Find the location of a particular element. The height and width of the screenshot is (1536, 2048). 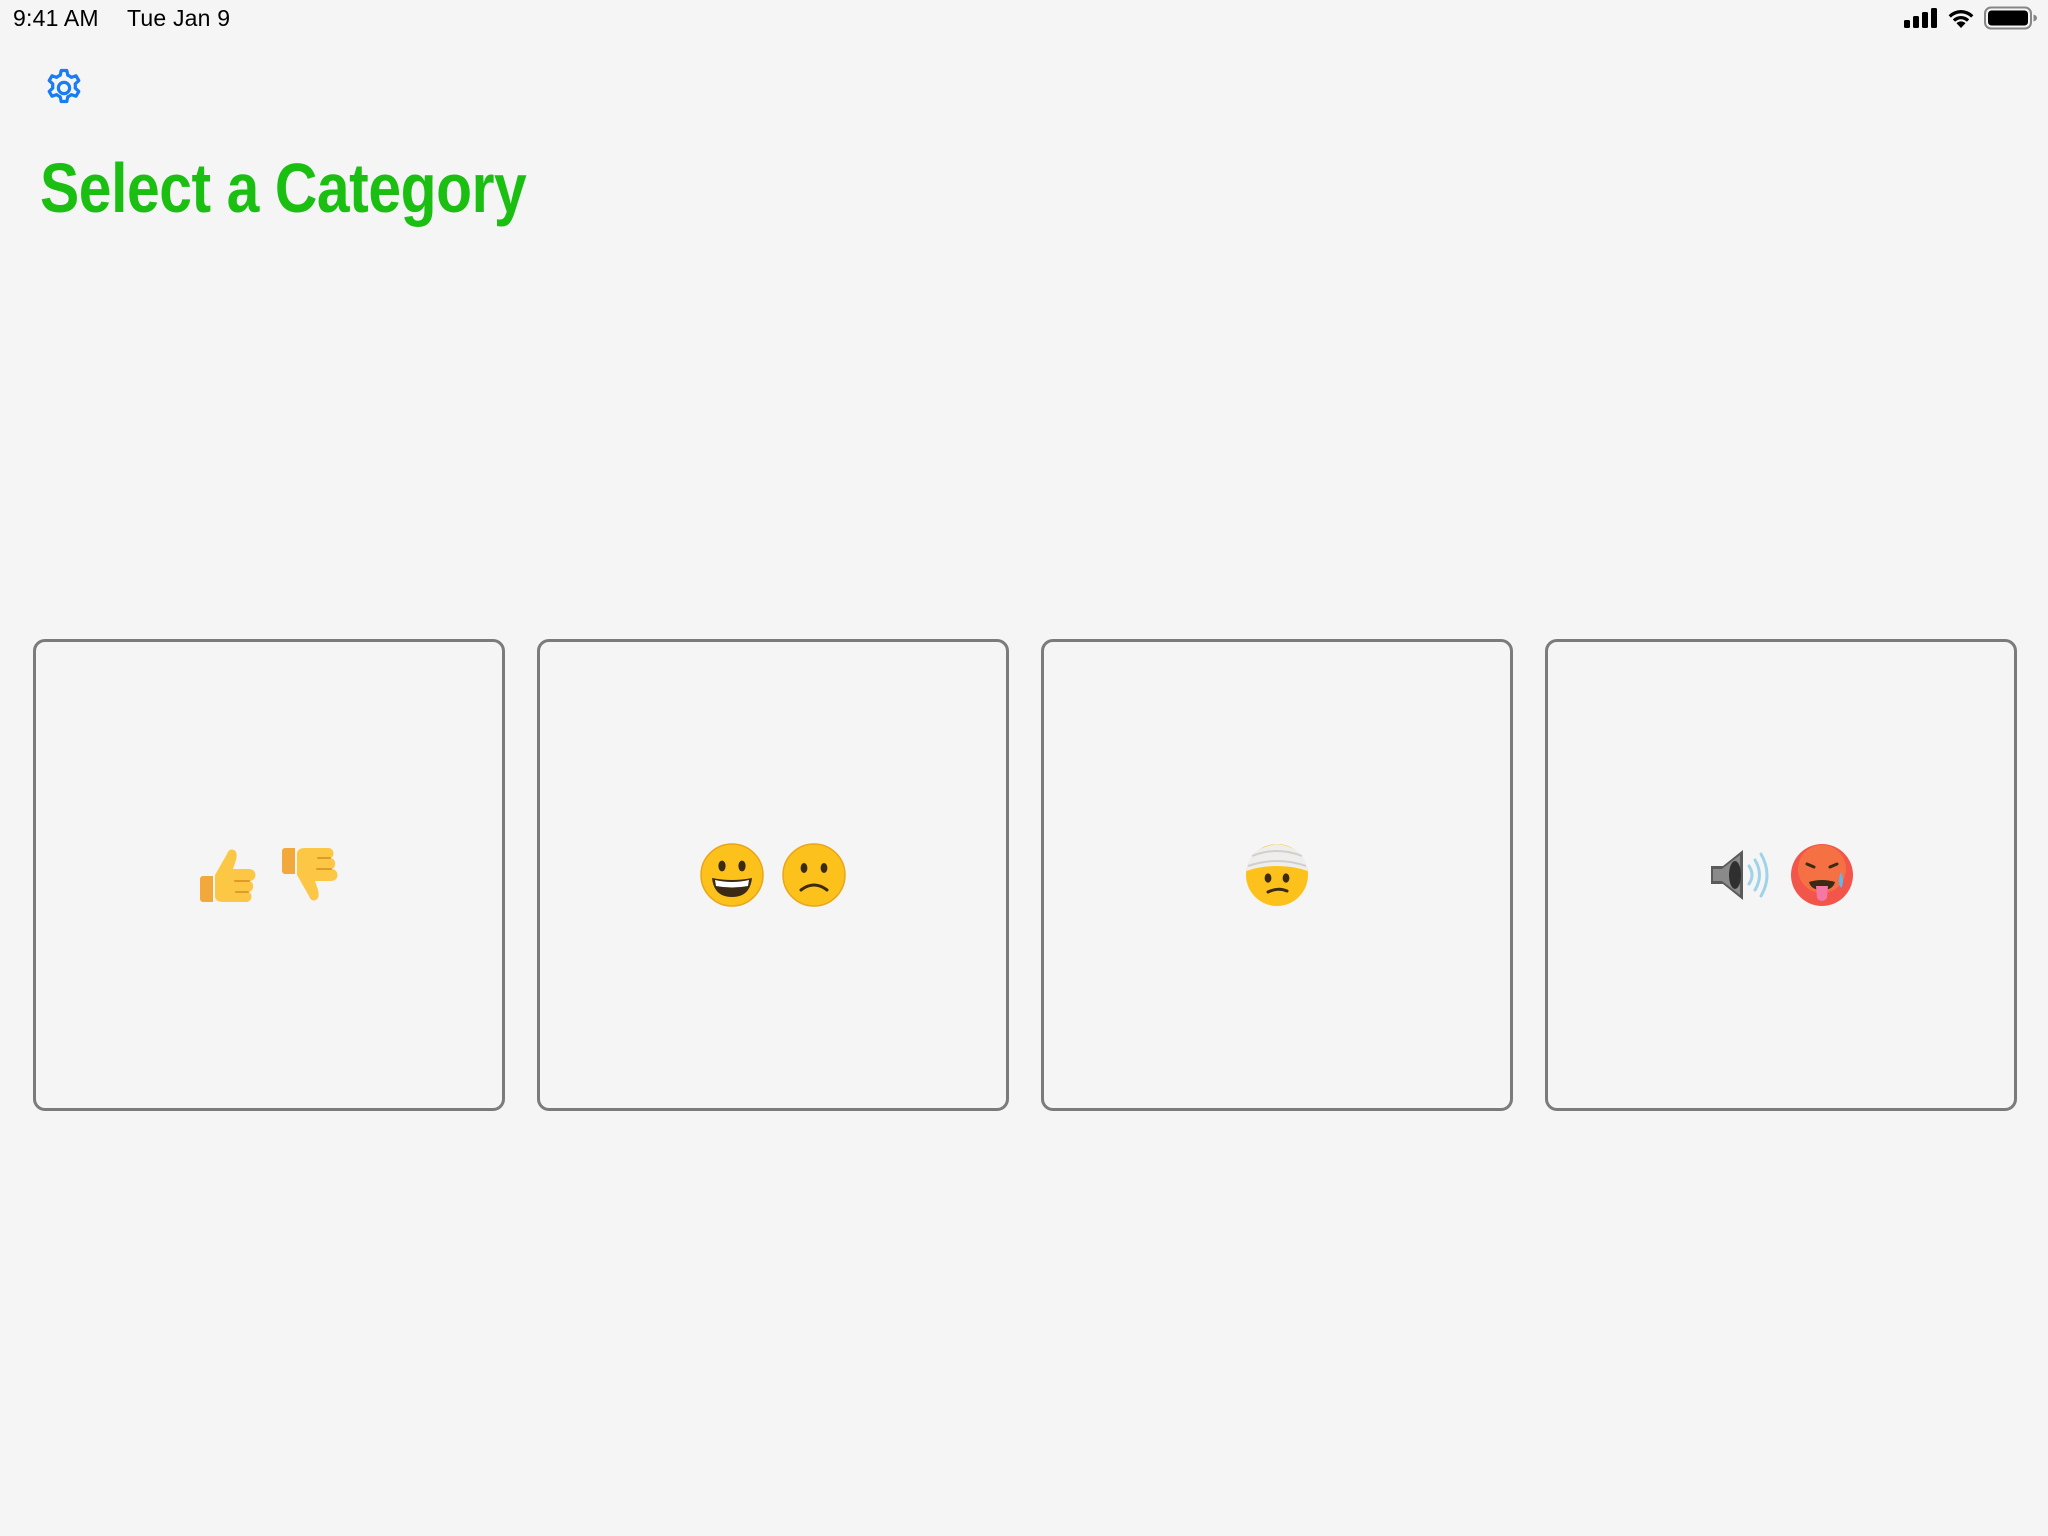

category-card-senses is located at coordinates (1781, 875).